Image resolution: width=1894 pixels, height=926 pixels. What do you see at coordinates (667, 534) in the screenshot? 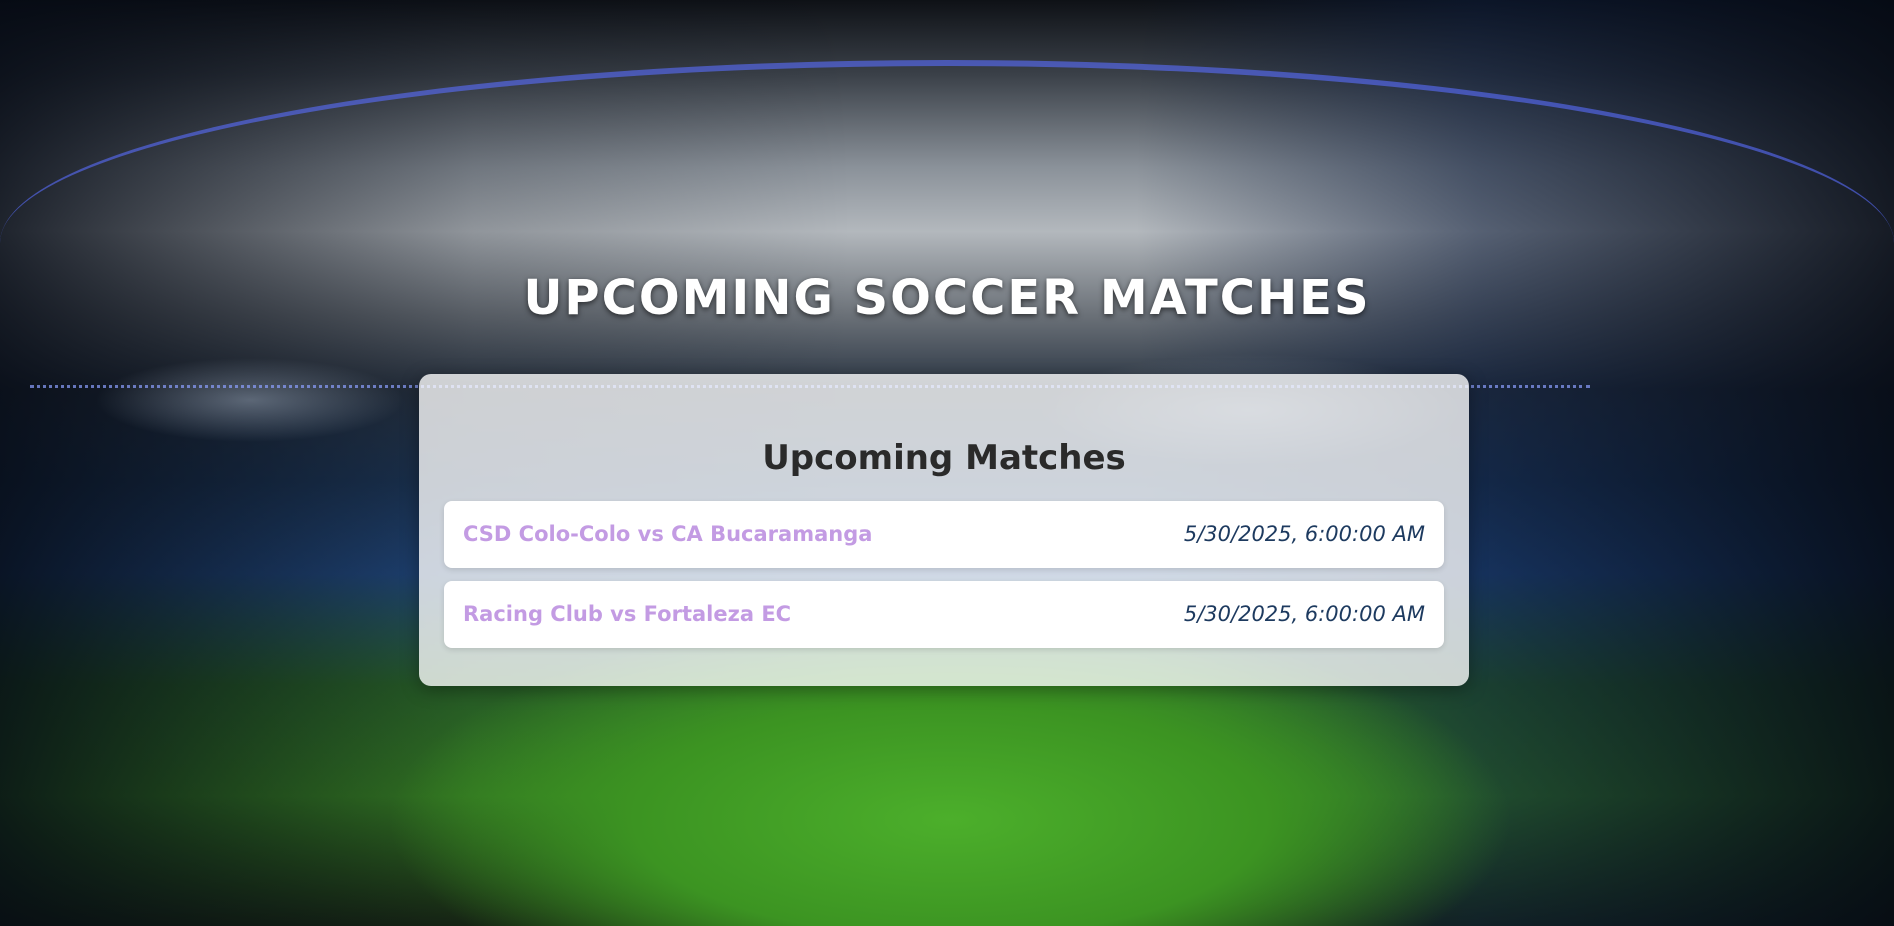
I see `match-teams: CSD Colo-Colo vs CA Bucaramanga` at bounding box center [667, 534].